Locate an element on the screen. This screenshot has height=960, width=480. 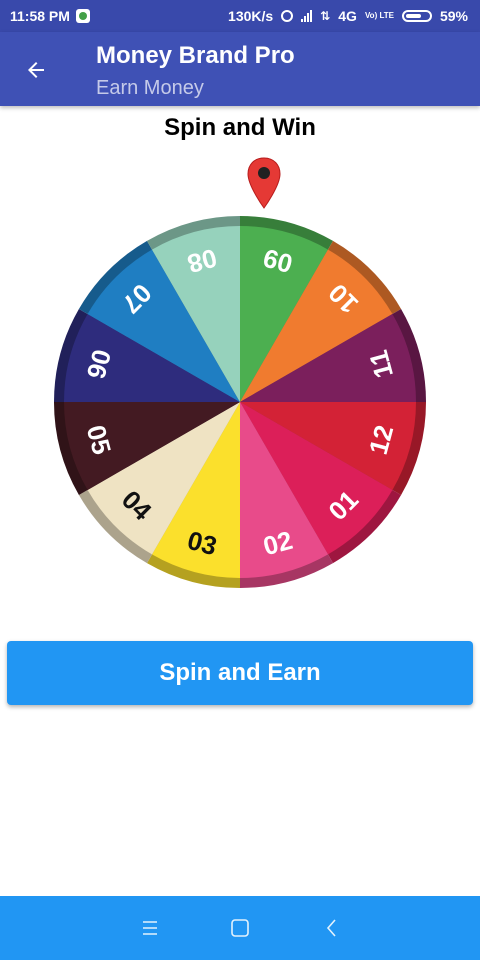
spin-and-earn-button: Spin and Earn is located at coordinates (240, 673).